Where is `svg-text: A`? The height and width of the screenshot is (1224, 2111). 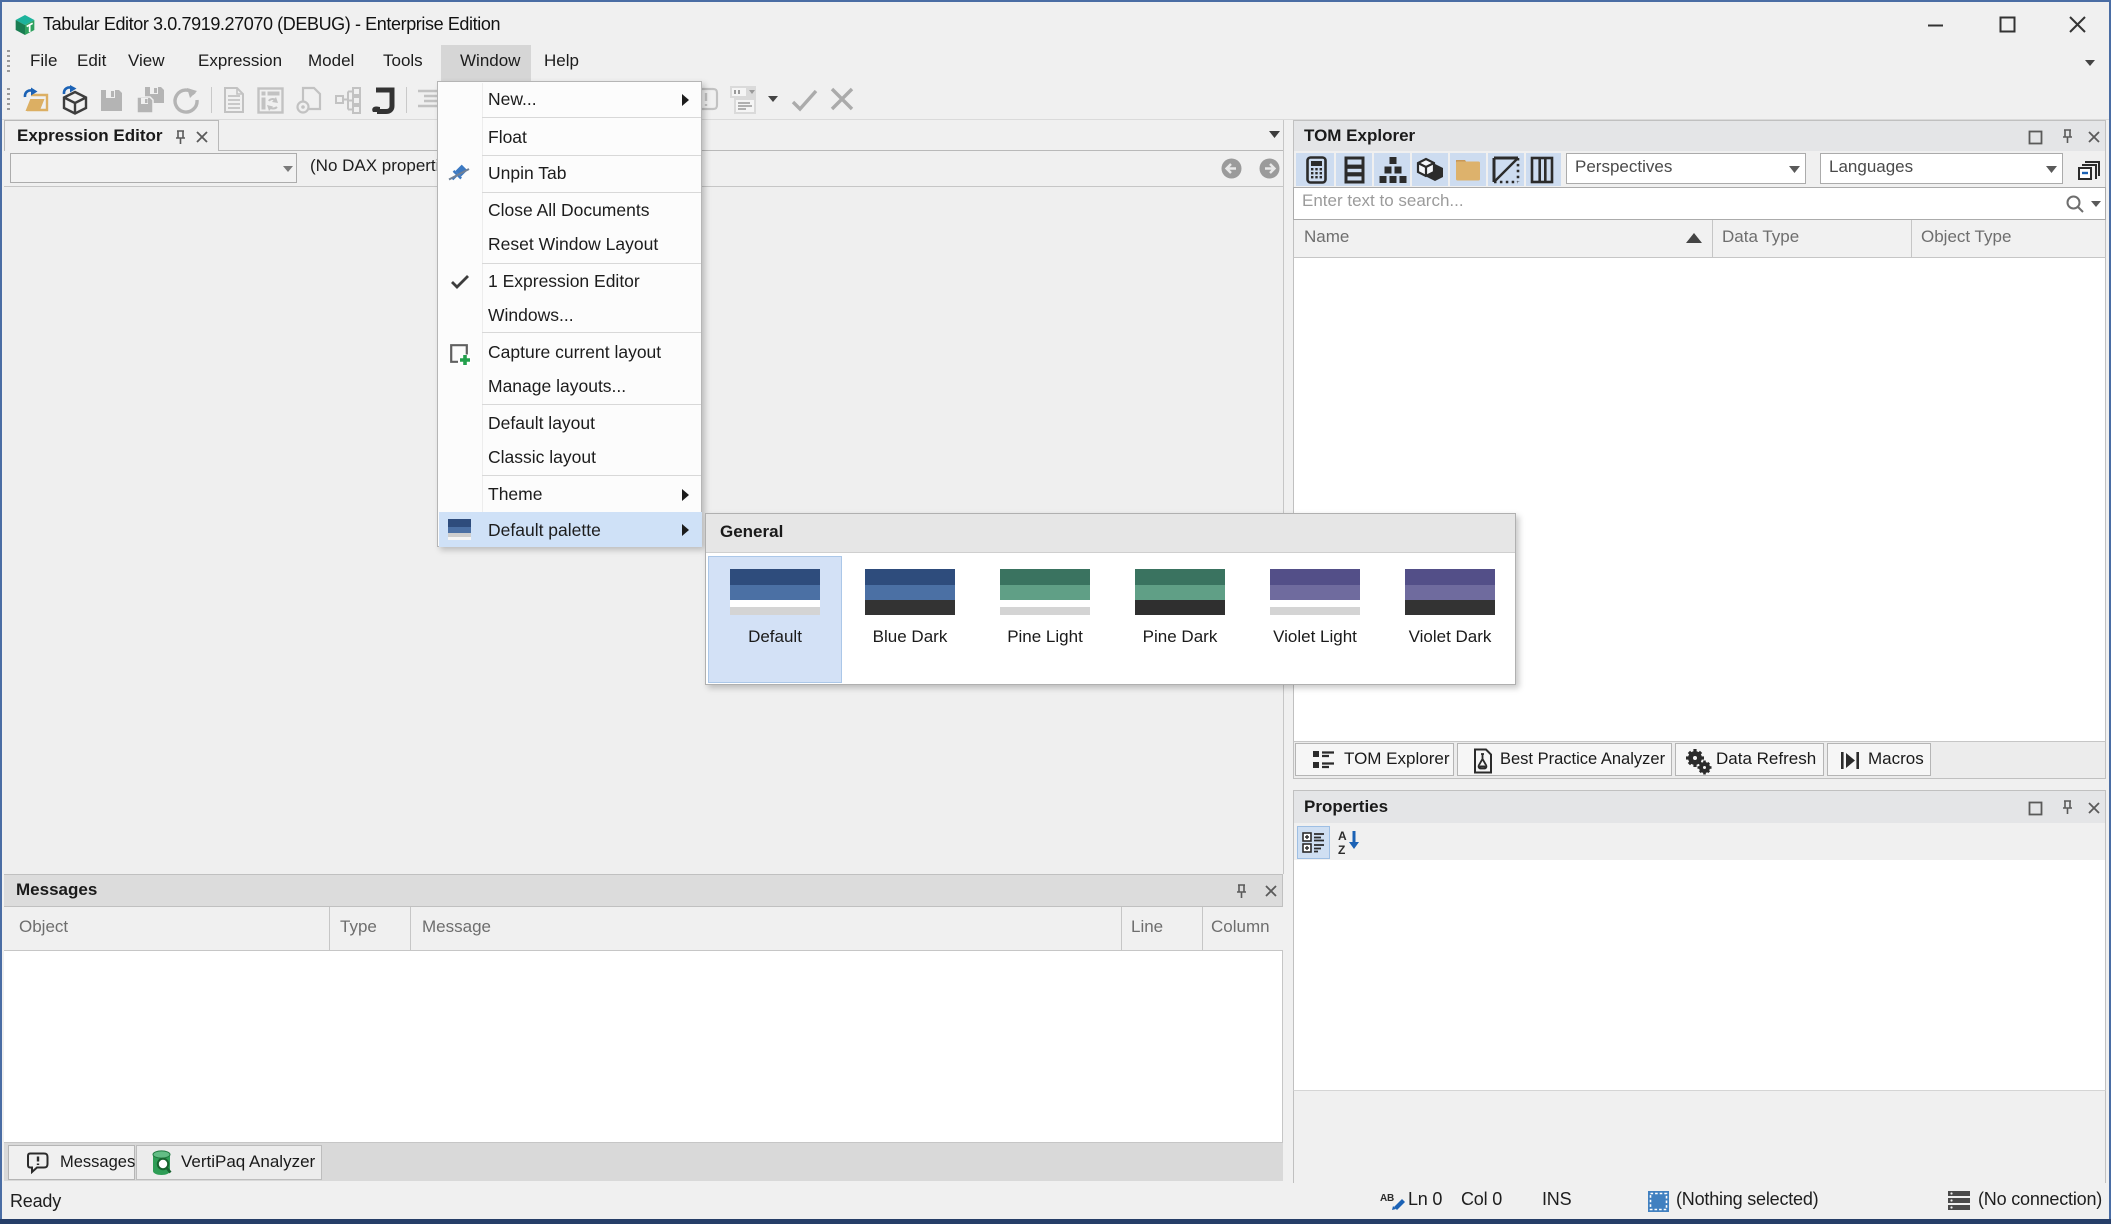 svg-text: A is located at coordinates (1342, 836).